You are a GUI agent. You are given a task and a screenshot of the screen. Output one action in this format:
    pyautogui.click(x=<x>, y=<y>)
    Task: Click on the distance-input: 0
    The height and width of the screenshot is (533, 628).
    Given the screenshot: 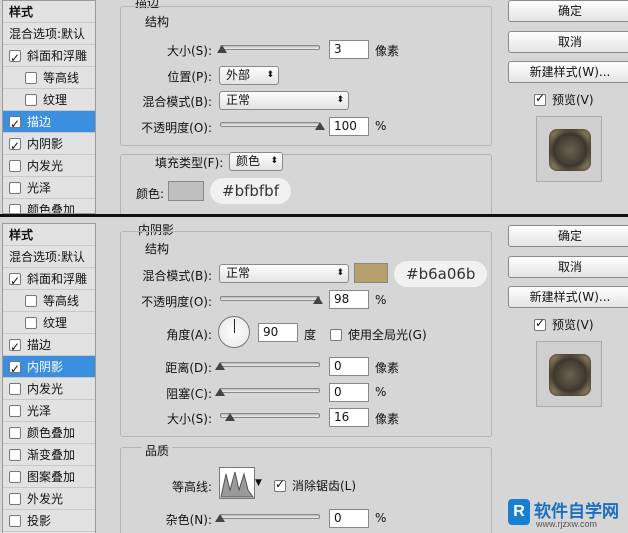 What is the action you would take?
    pyautogui.click(x=349, y=366)
    